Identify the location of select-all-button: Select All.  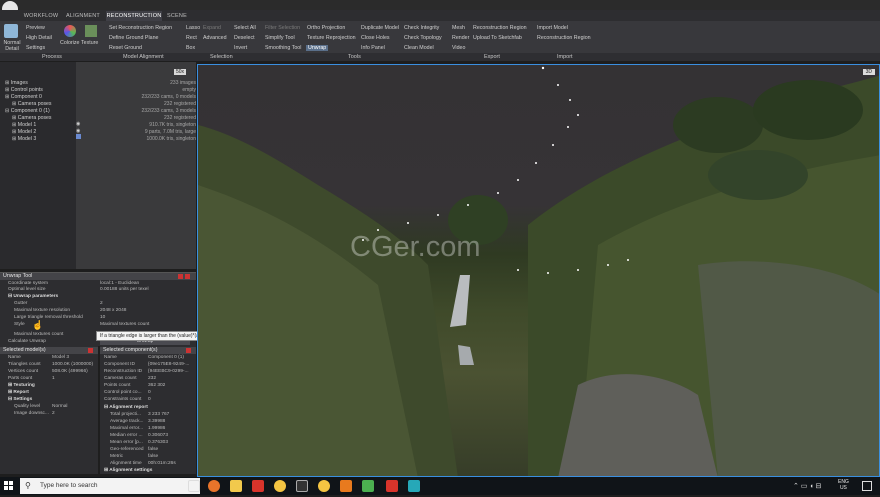
(245, 28).